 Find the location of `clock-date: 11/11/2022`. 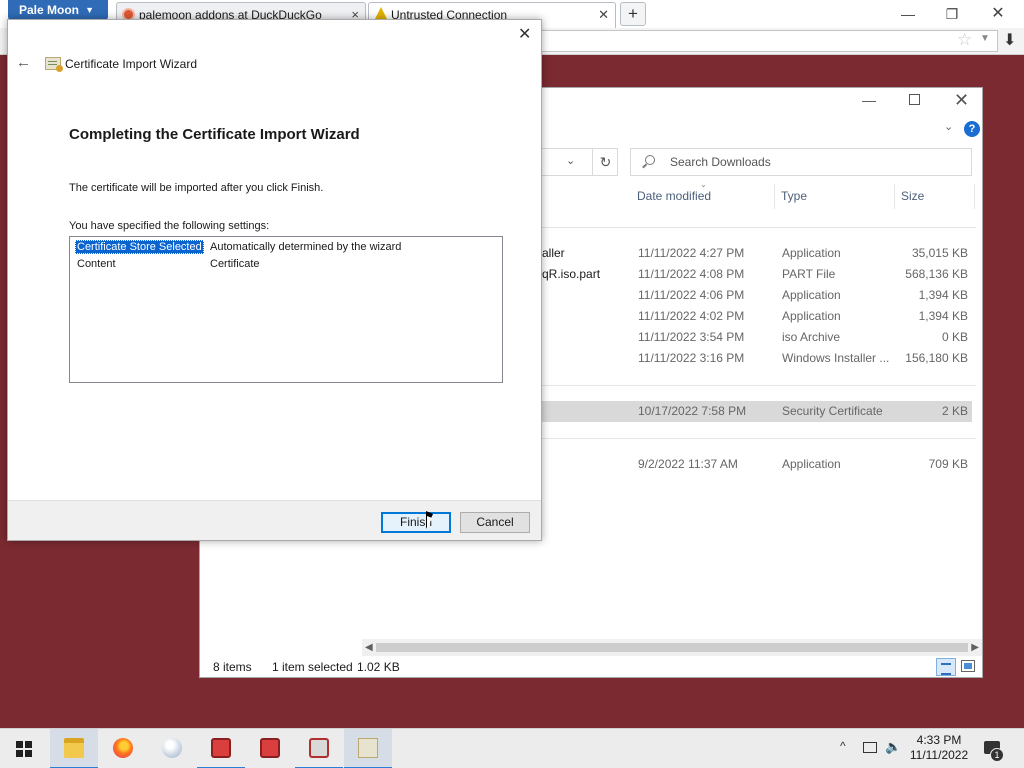

clock-date: 11/11/2022 is located at coordinates (939, 755).